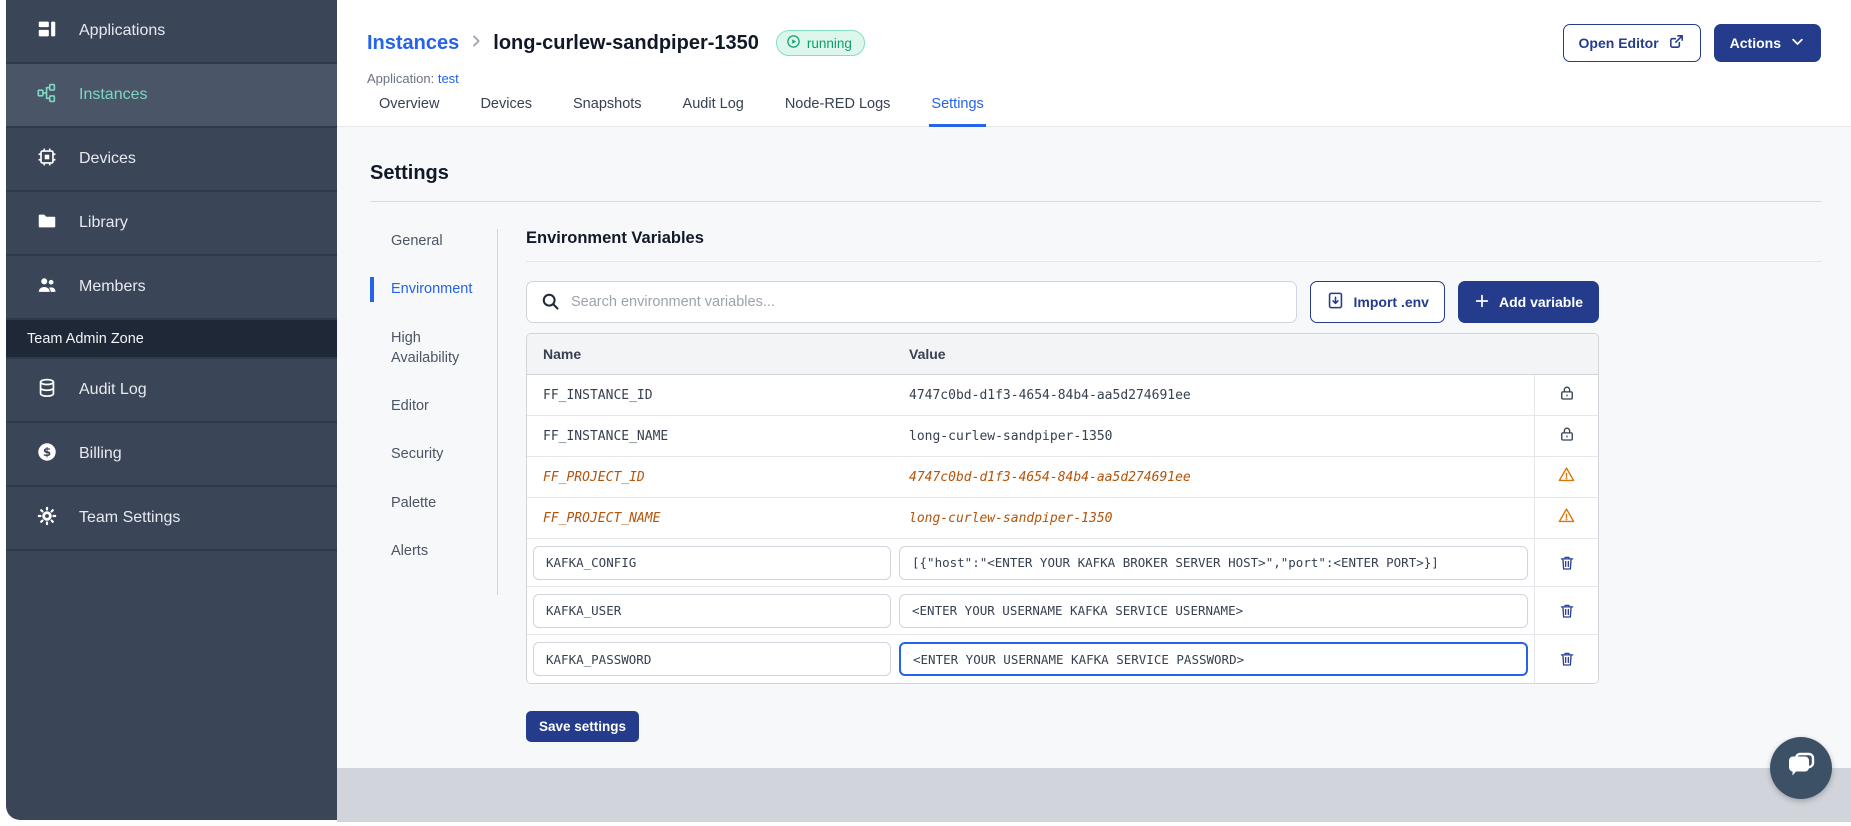  Describe the element at coordinates (47, 159) in the screenshot. I see `devices-icon` at that location.